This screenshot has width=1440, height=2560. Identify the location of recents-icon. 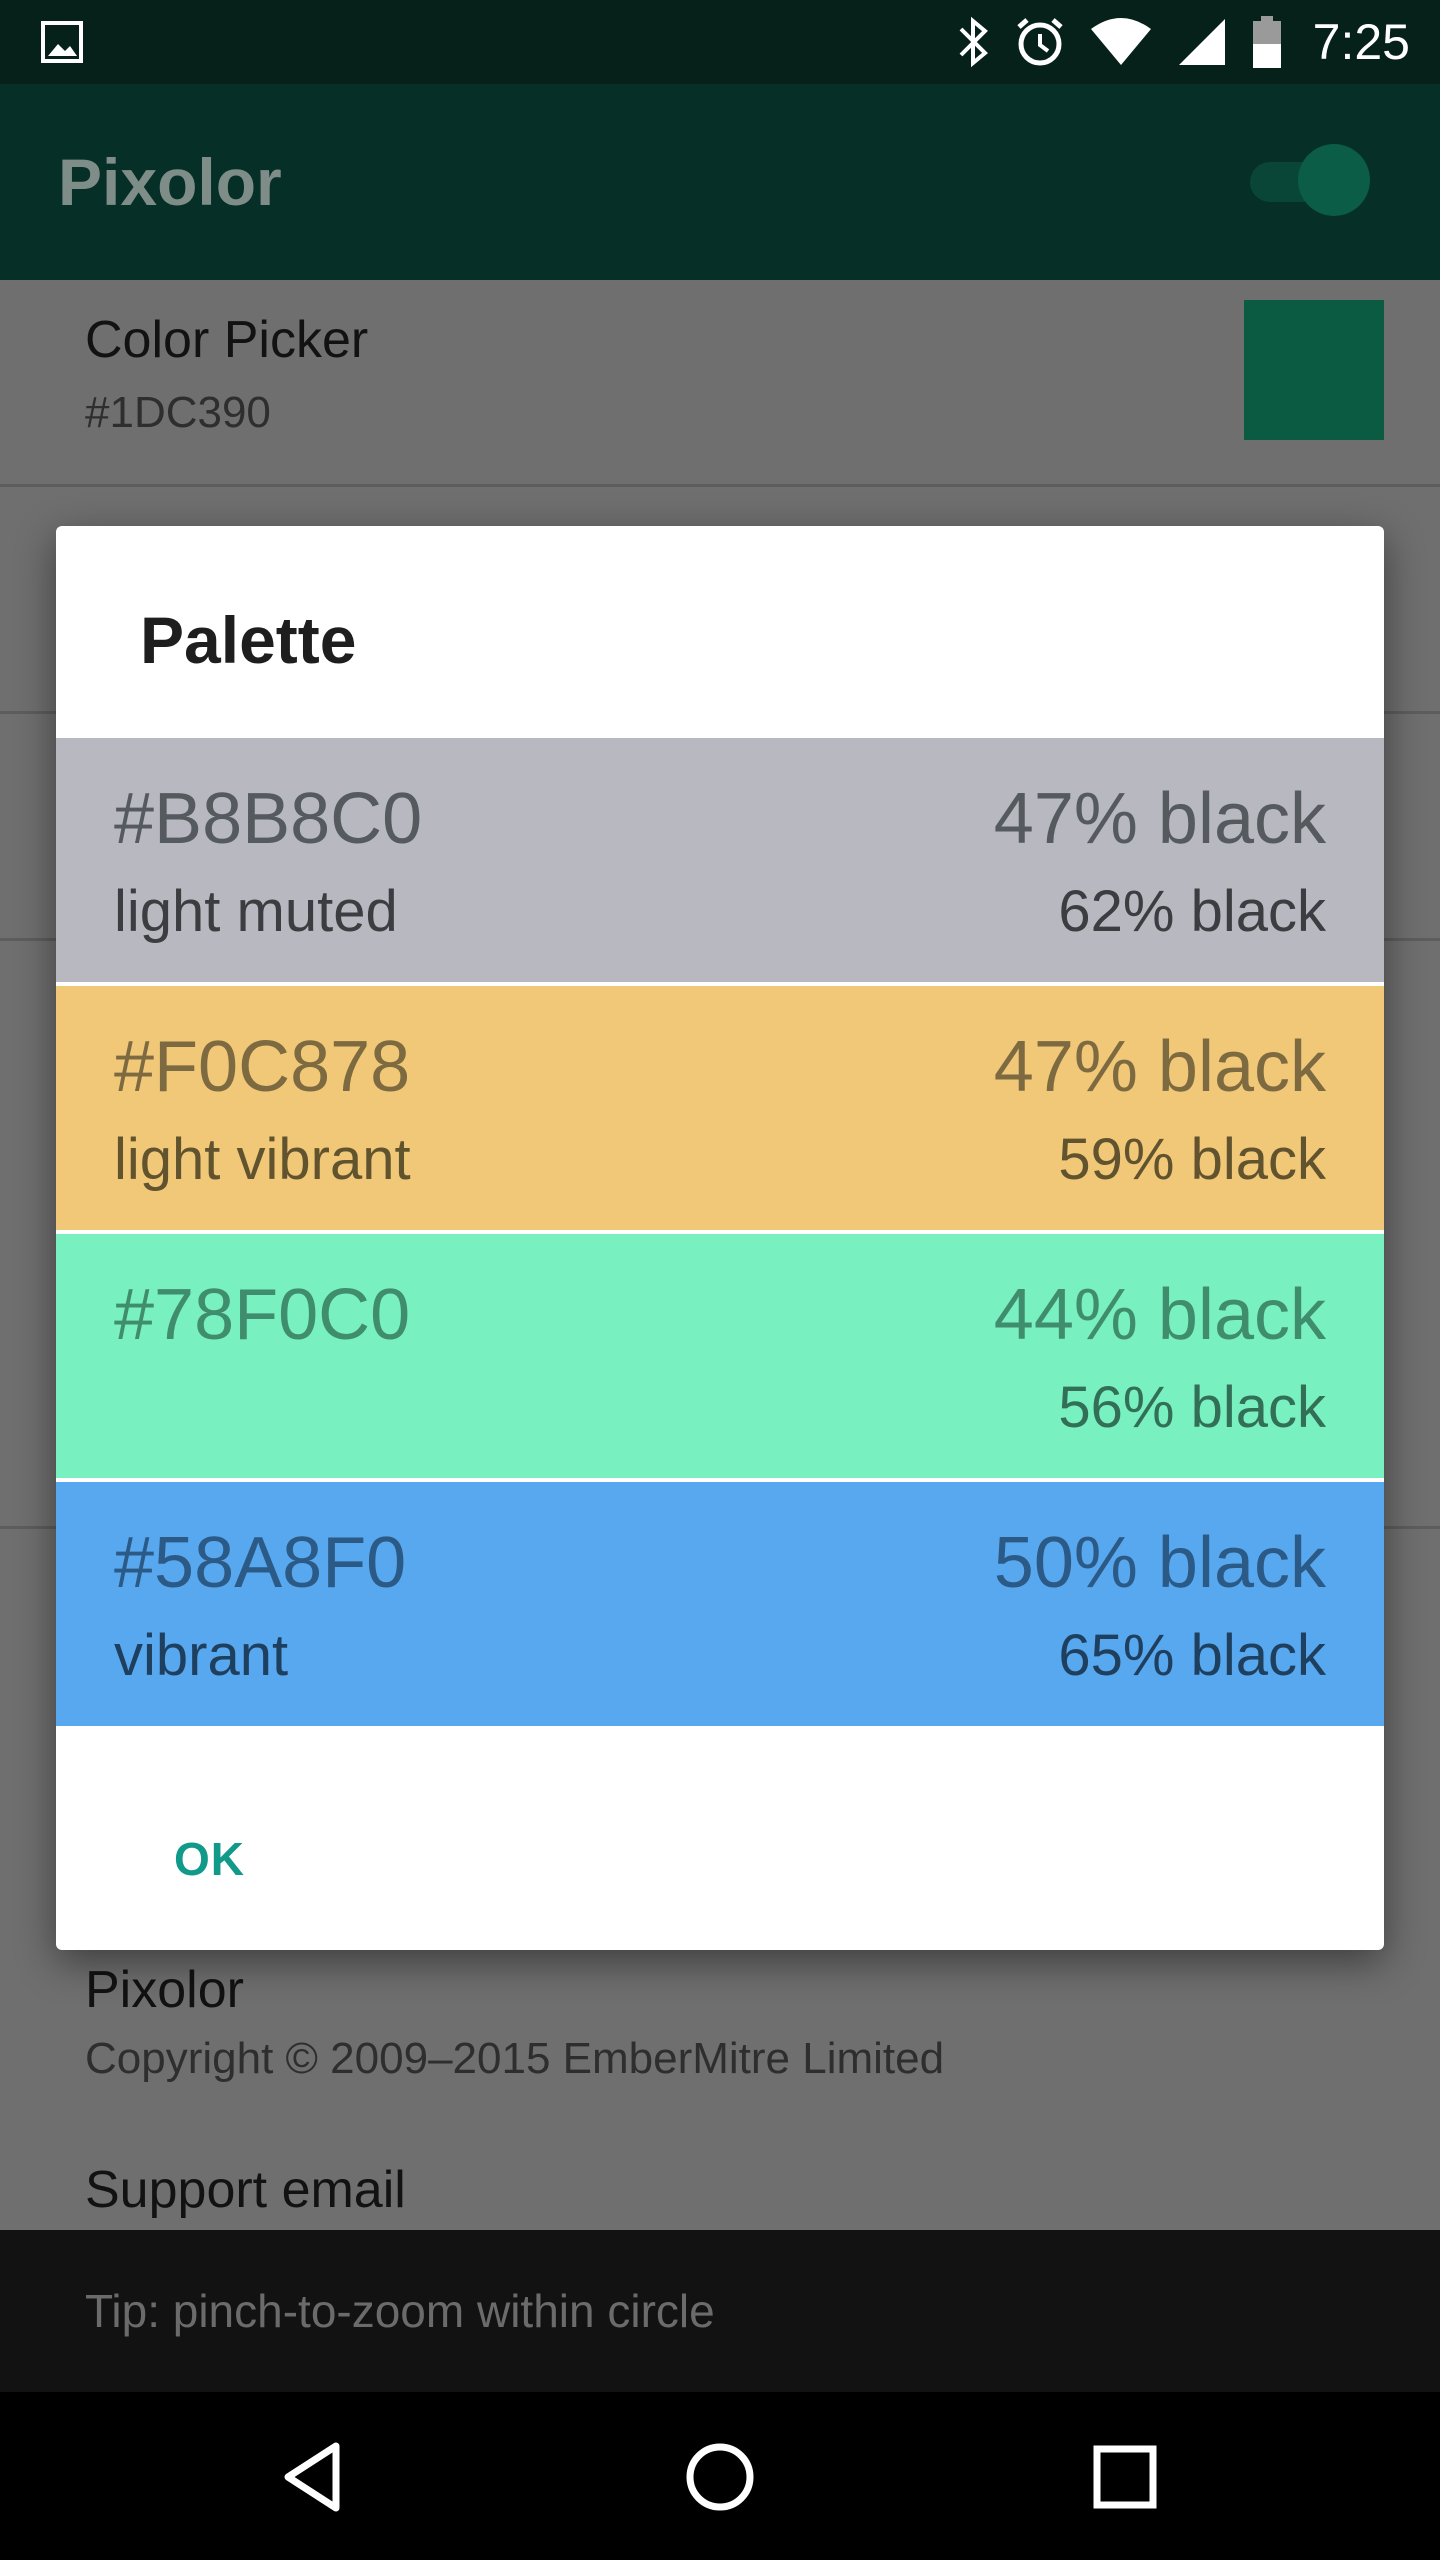
(1125, 2477).